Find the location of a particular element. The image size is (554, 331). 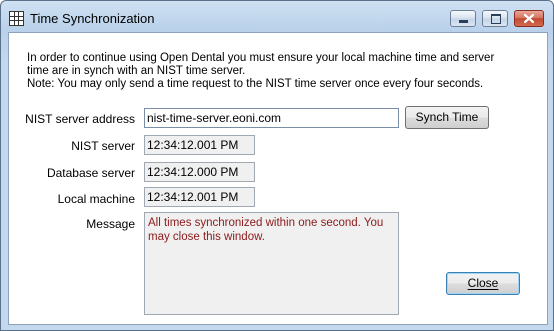

close-icon is located at coordinates (529, 18).